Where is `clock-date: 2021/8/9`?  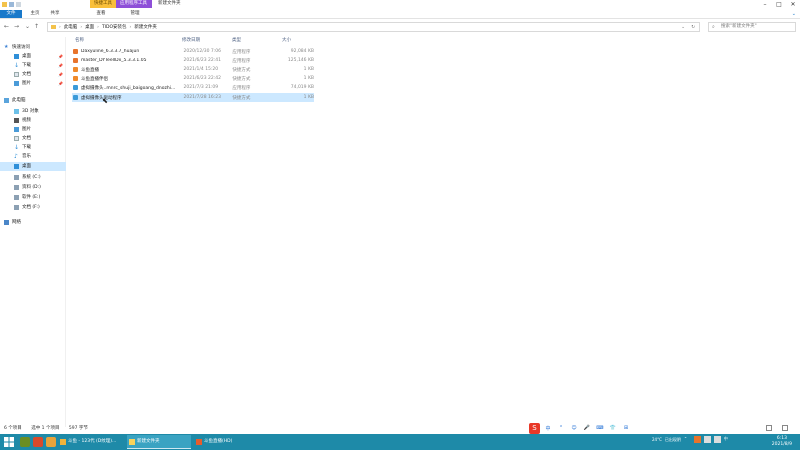 clock-date: 2021/8/9 is located at coordinates (781, 444).